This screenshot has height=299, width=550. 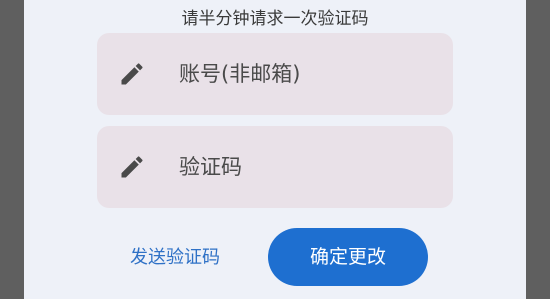 What do you see at coordinates (348, 257) in the screenshot?
I see `confirm-change-button: 确定更改` at bounding box center [348, 257].